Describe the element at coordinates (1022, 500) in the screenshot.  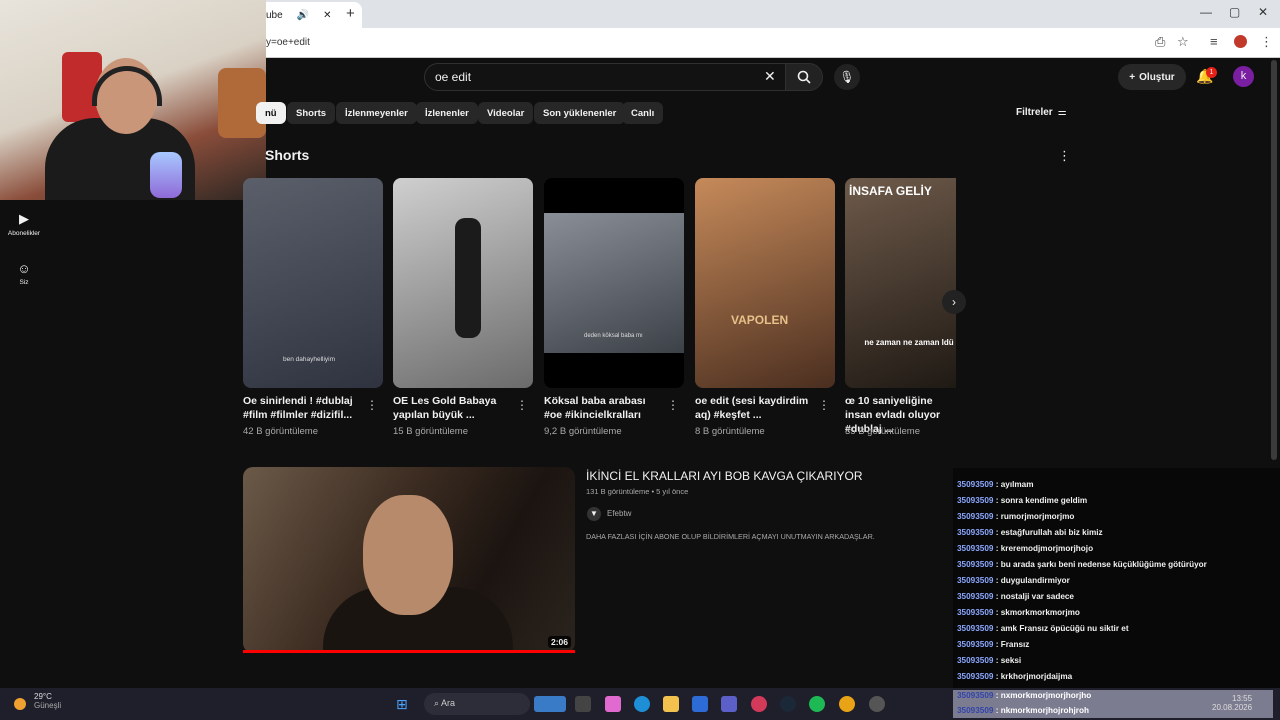
I see `chat-message: 35093509 : sonra kendime geldim` at that location.